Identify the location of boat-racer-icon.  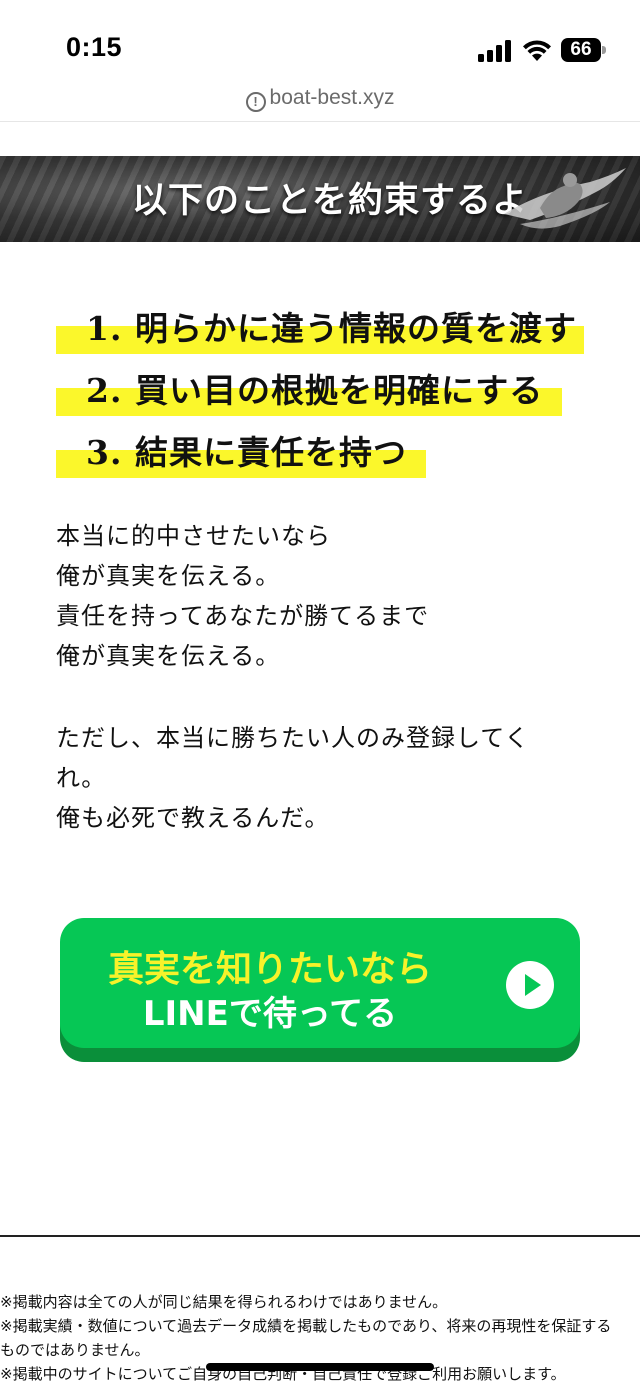
(565, 198).